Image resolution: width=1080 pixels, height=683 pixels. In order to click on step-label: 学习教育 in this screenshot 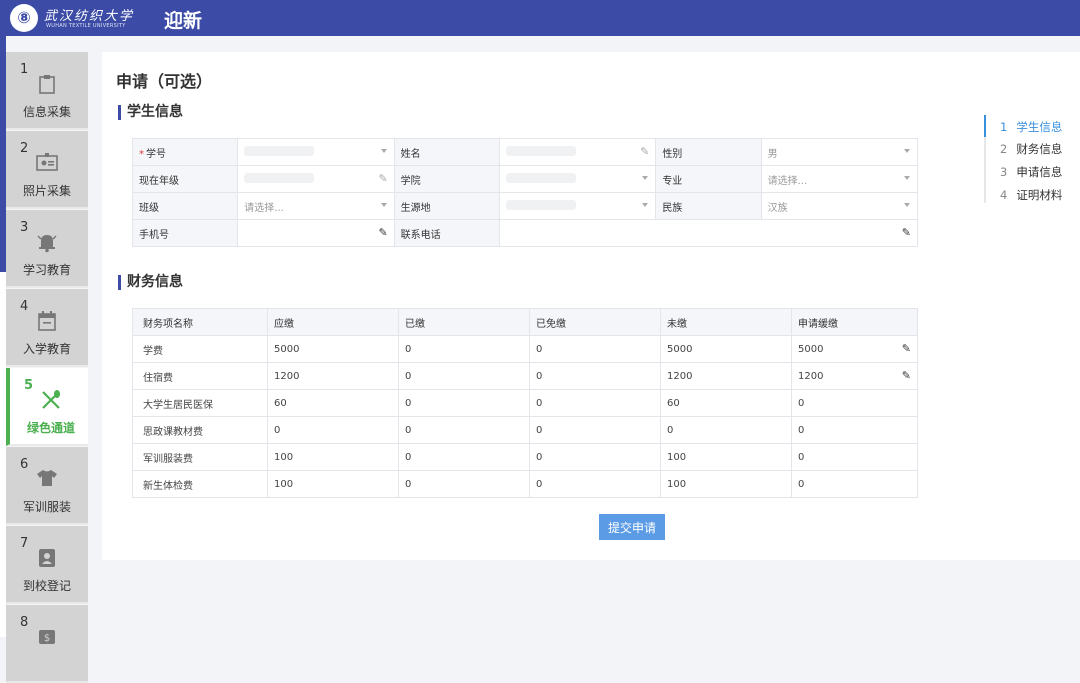, I will do `click(46, 270)`.